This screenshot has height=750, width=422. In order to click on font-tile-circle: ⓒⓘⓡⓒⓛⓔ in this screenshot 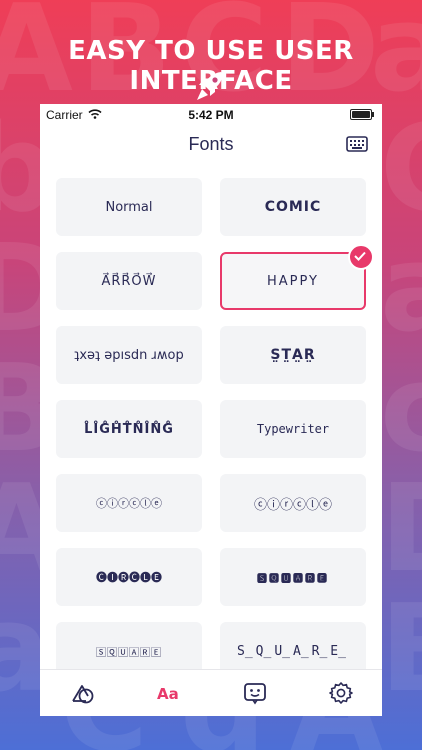, I will do `click(129, 503)`.